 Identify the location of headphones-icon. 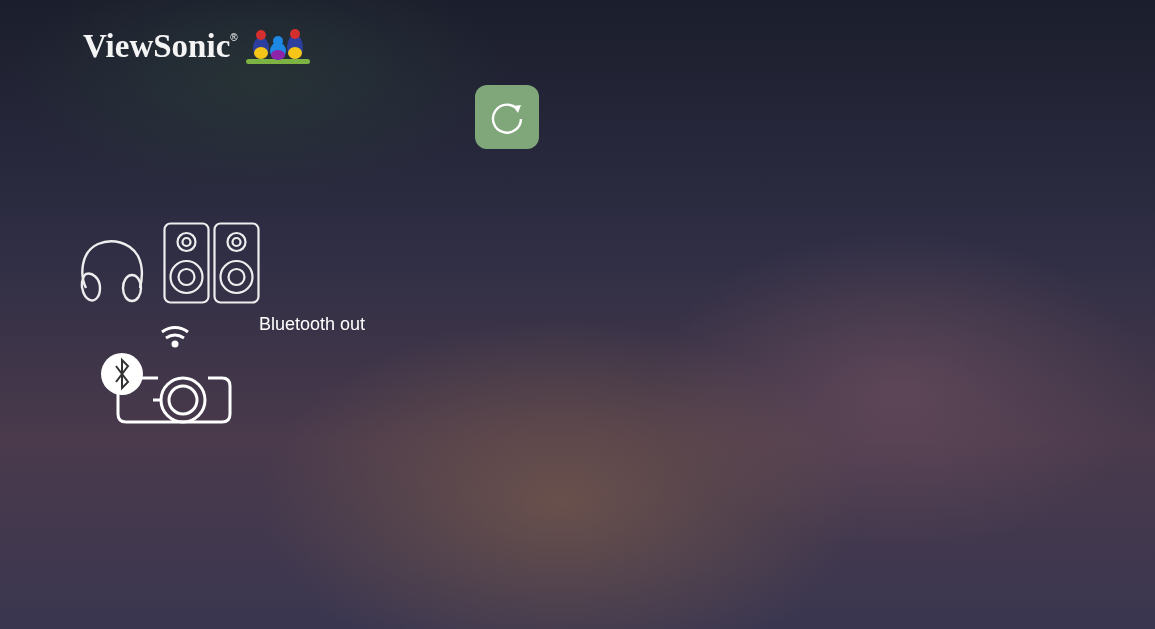
(112, 271).